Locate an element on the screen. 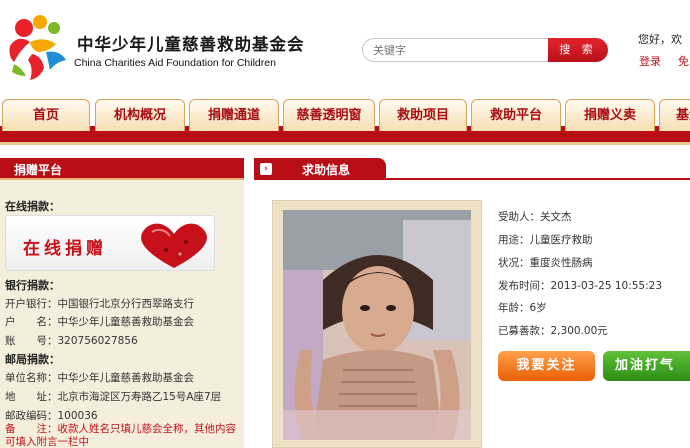 This screenshot has height=448, width=690. nav-tab-donation-channel: 捐赠通道 is located at coordinates (234, 115).